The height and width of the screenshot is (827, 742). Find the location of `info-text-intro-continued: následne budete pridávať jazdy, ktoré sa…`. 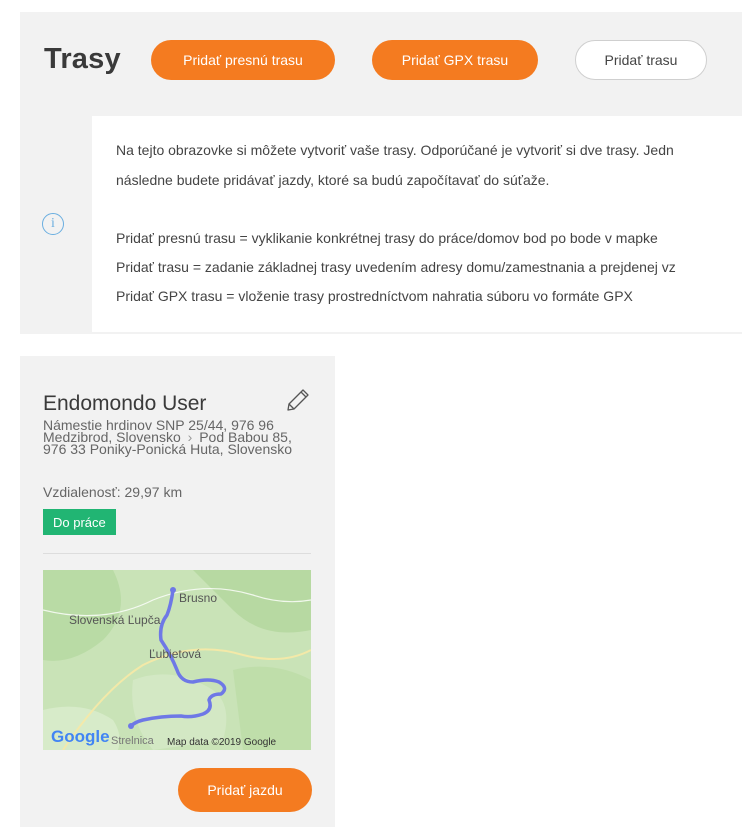

info-text-intro-continued: následne budete pridávať jazdy, ktoré sa… is located at coordinates (333, 180).